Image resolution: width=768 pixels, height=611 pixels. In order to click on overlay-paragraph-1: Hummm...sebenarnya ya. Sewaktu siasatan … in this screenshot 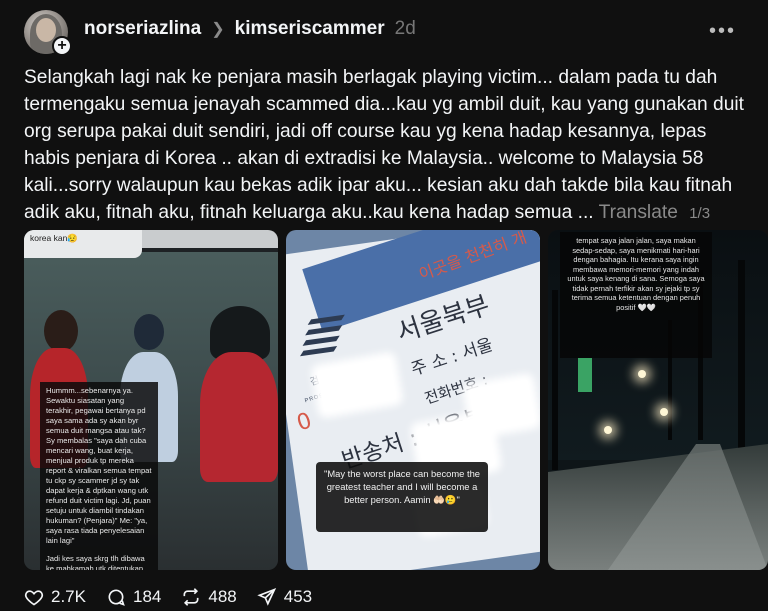, I will do `click(99, 465)`.